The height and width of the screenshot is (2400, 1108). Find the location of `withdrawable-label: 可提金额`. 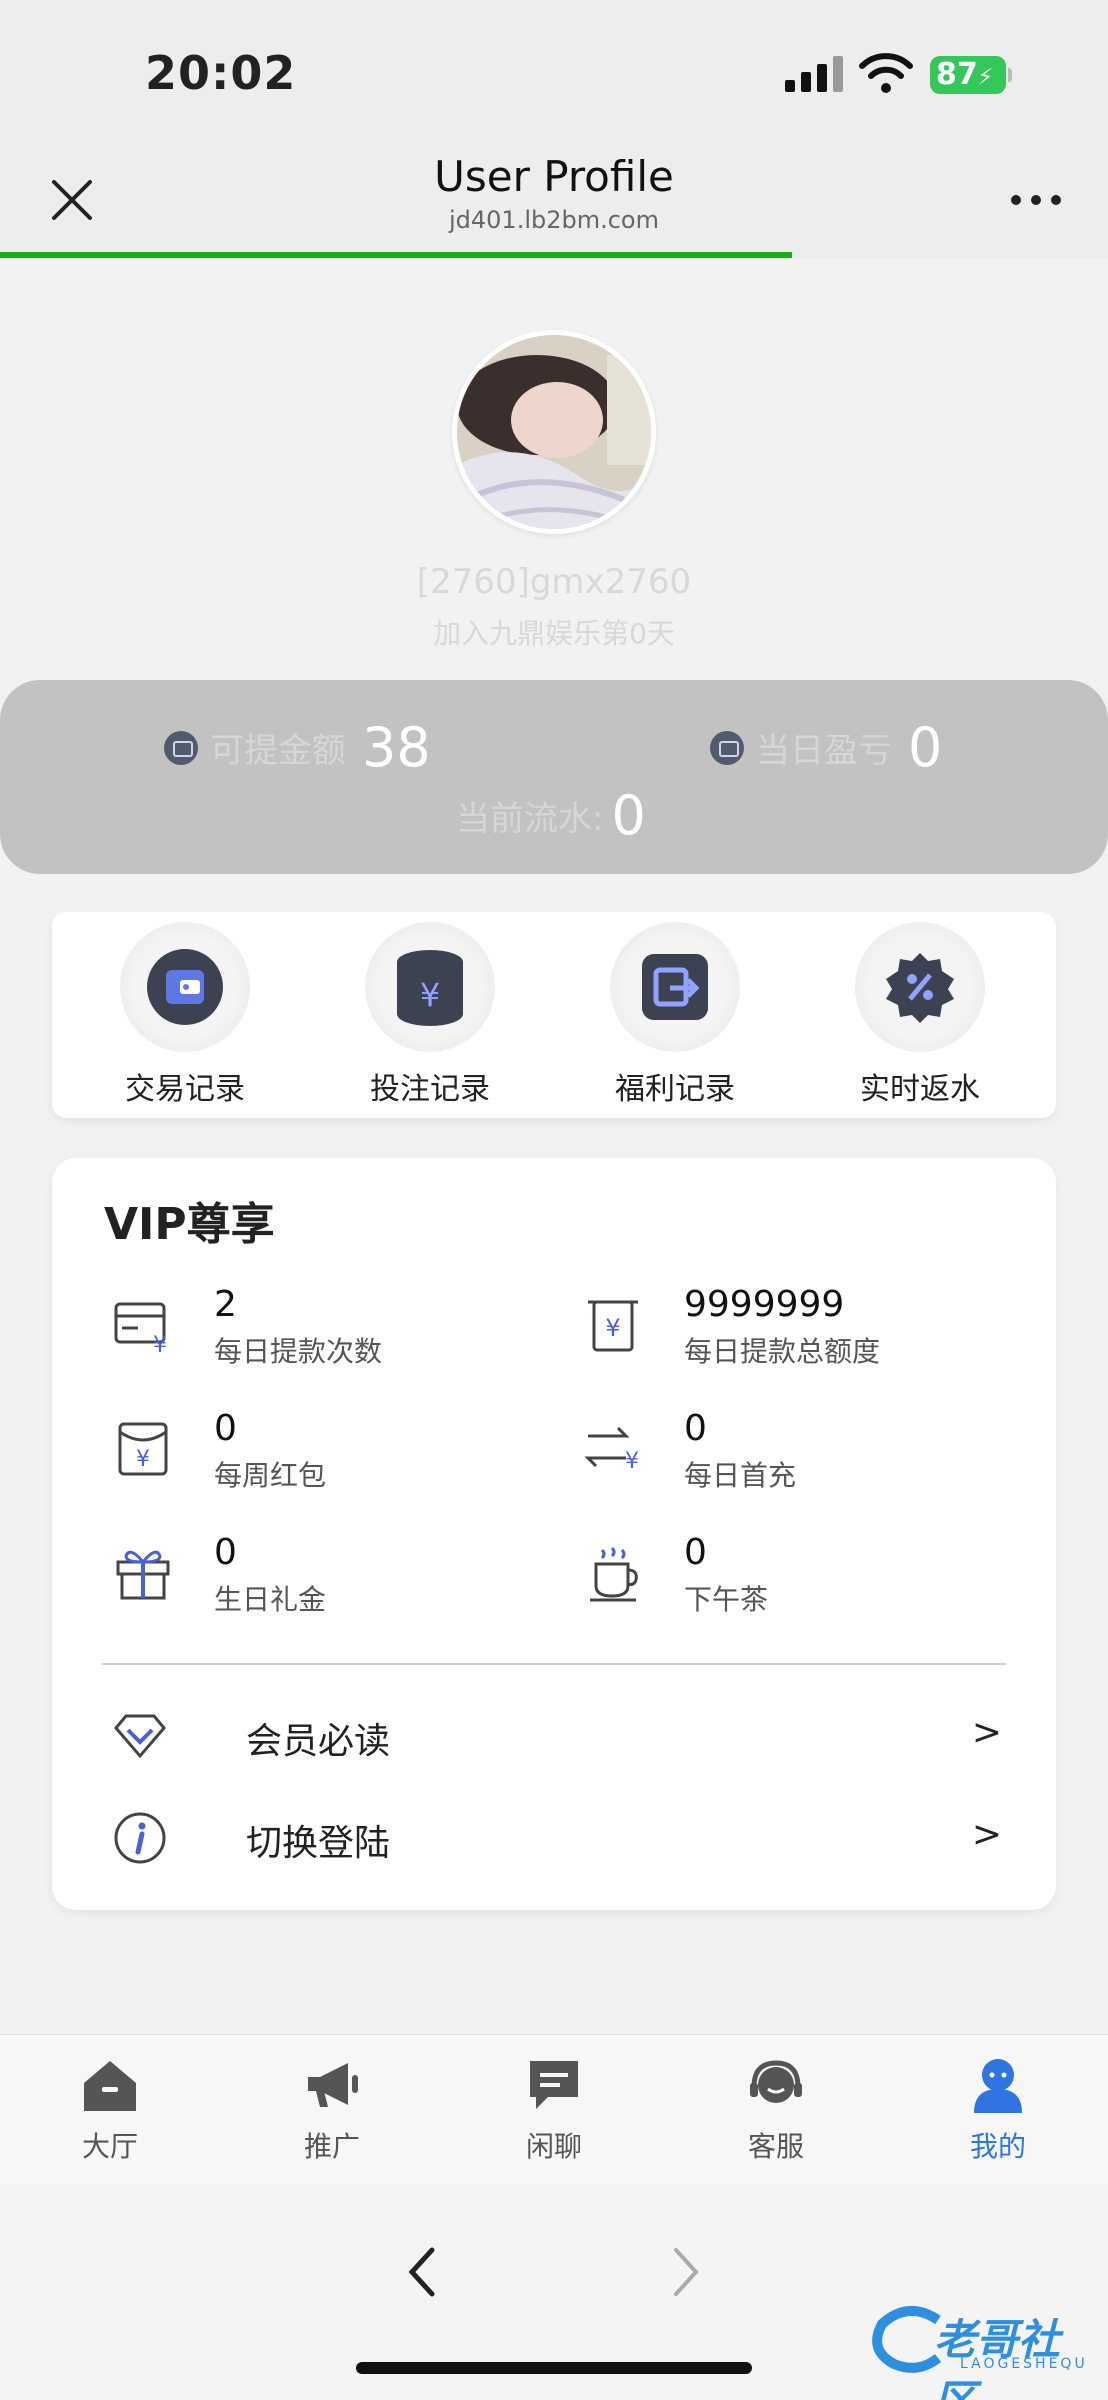

withdrawable-label: 可提金额 is located at coordinates (278, 751).